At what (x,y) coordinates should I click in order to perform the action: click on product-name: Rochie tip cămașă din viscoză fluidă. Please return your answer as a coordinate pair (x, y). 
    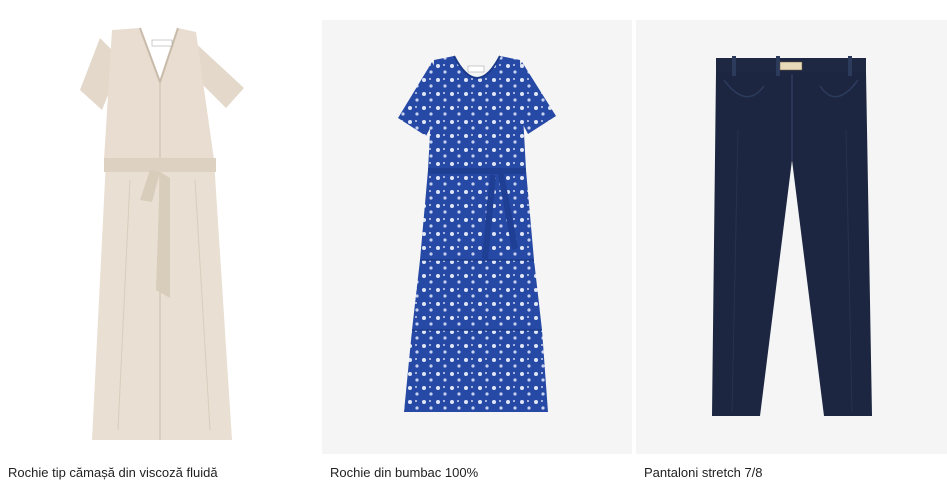
    Looking at the image, I should click on (113, 472).